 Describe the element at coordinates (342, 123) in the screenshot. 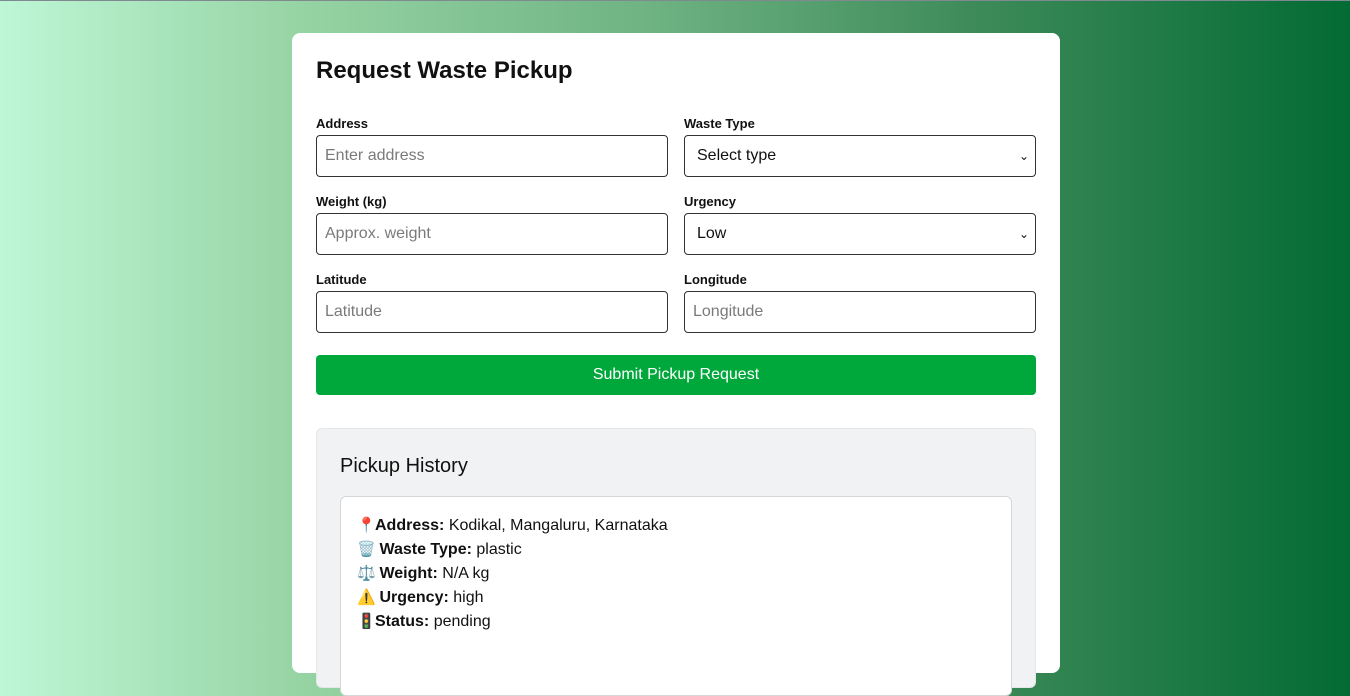

I see `address-label: Address` at that location.